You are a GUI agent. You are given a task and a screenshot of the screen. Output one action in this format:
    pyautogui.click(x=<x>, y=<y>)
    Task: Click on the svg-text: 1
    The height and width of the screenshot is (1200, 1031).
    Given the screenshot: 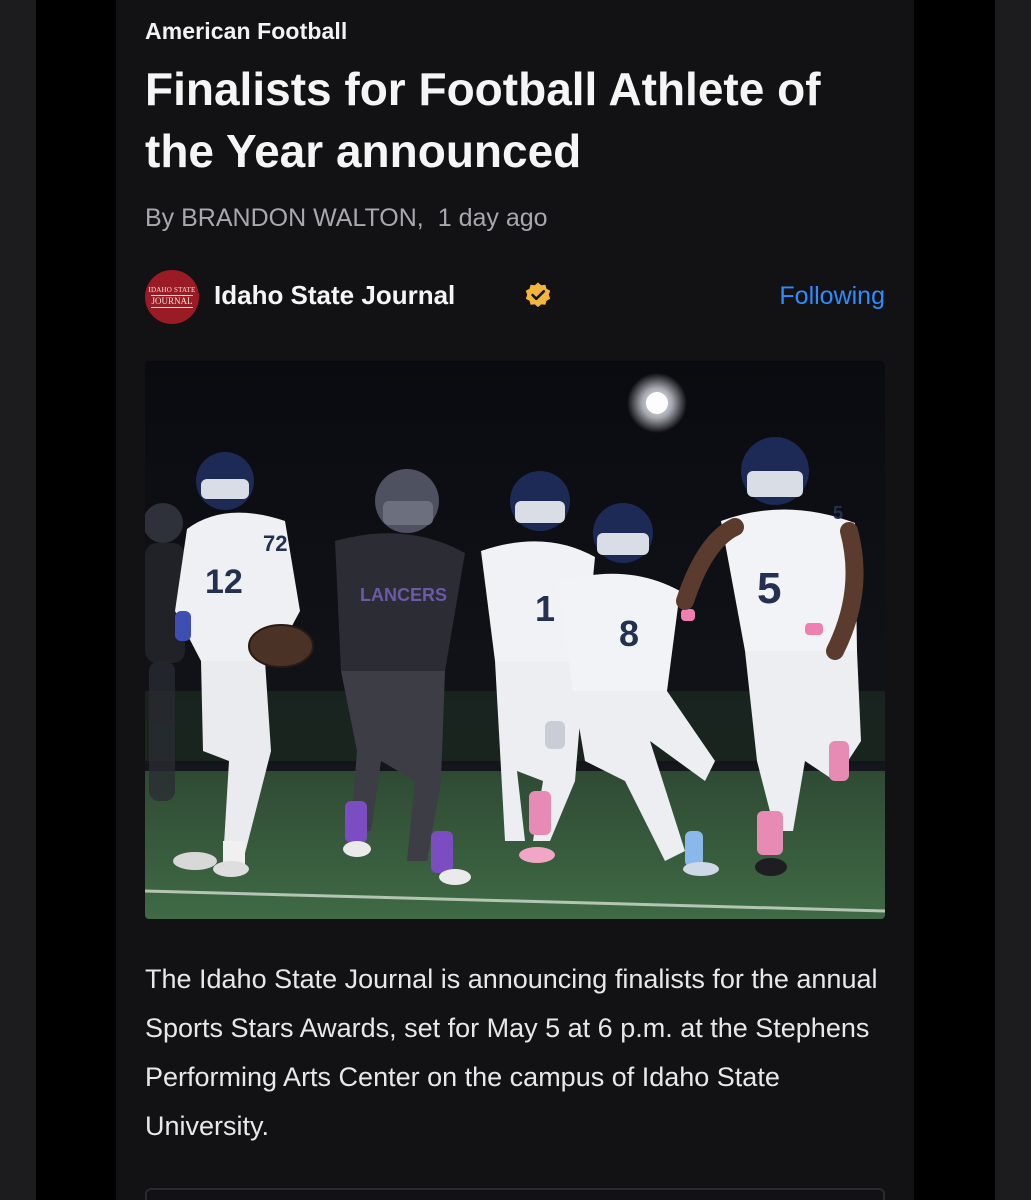 What is the action you would take?
    pyautogui.click(x=545, y=608)
    